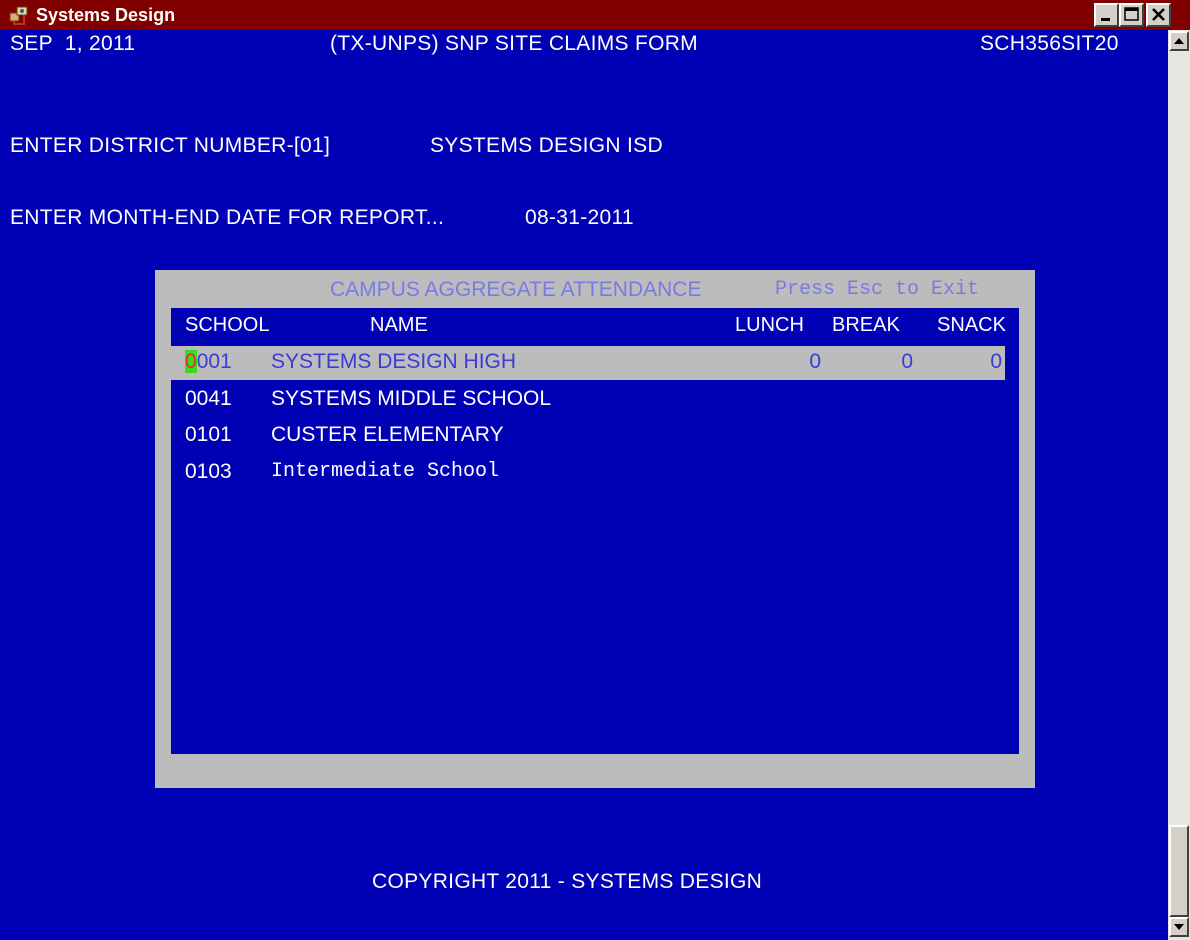  Describe the element at coordinates (106, 15) in the screenshot. I see `window-title: Systems Design` at that location.